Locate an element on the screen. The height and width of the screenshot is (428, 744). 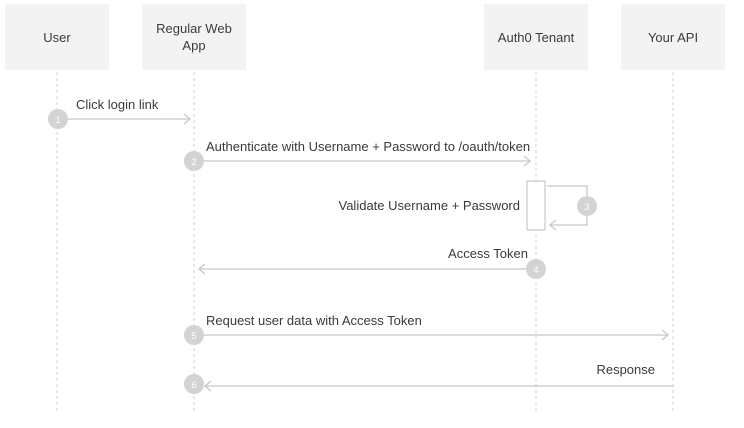
message-label-6: Response is located at coordinates (625, 369).